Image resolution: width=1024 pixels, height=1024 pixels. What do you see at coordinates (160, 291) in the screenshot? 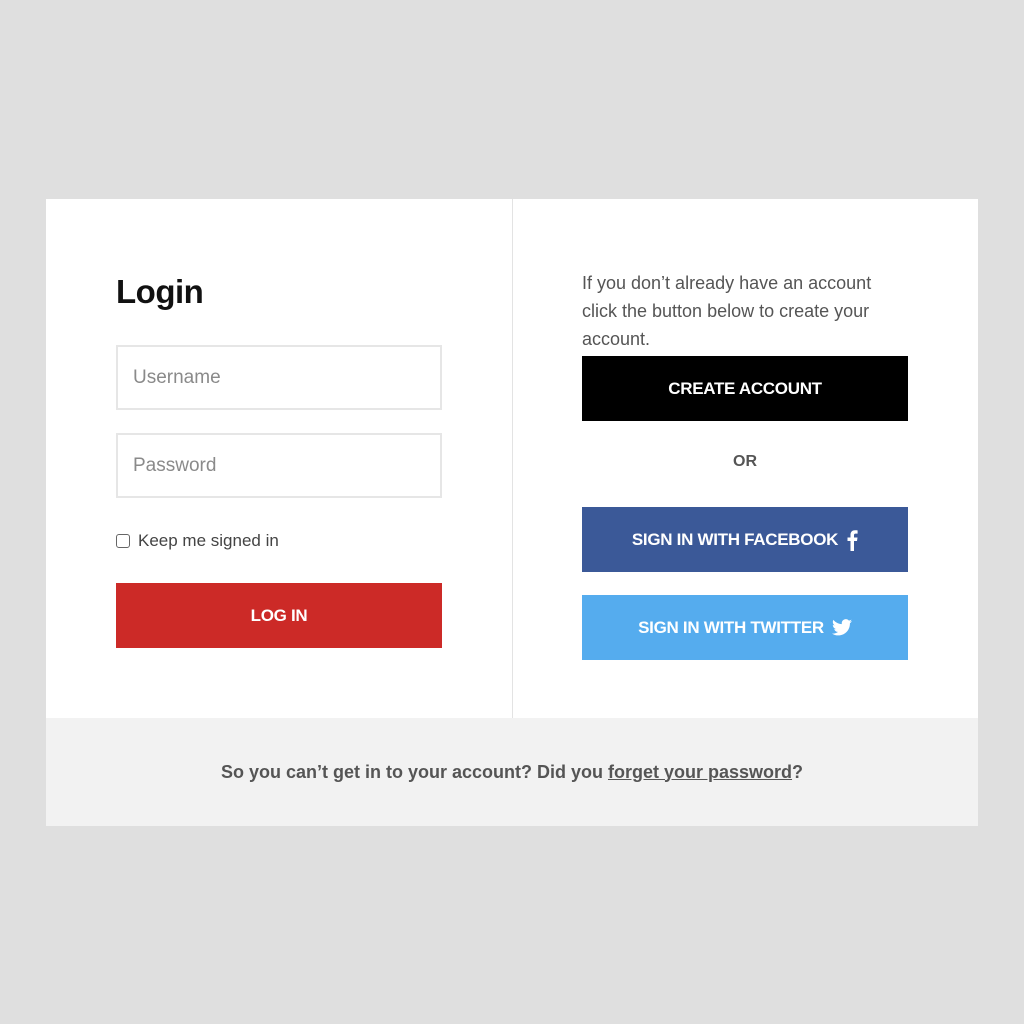
I see `login-title: Login` at bounding box center [160, 291].